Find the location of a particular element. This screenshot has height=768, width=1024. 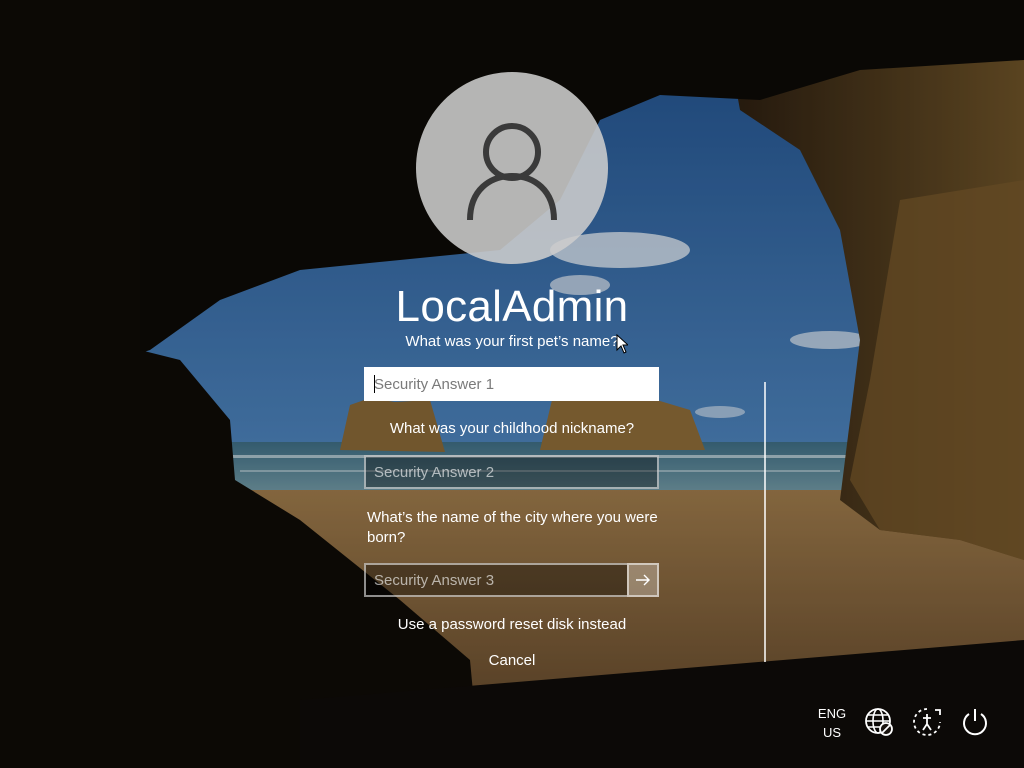

language-region: US is located at coordinates (832, 732).